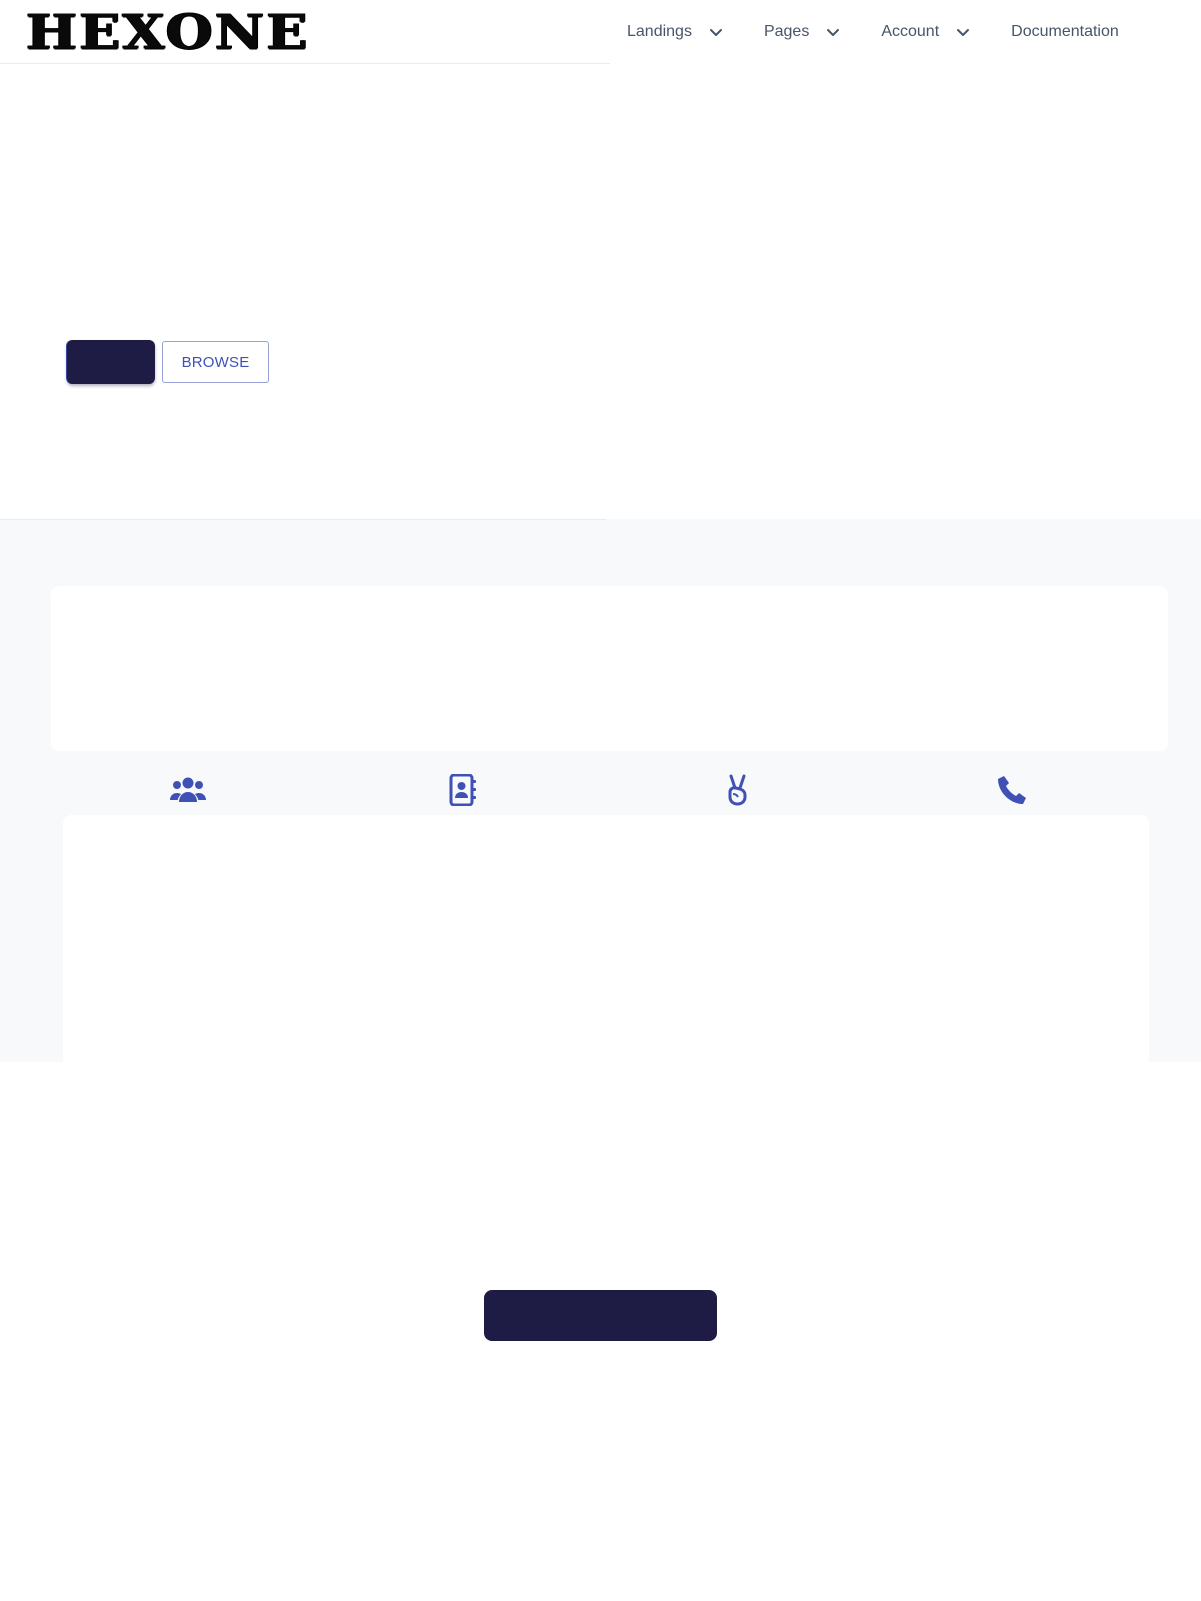 The height and width of the screenshot is (1601, 1201). Describe the element at coordinates (600, 790) in the screenshot. I see `feature-icons-row` at that location.